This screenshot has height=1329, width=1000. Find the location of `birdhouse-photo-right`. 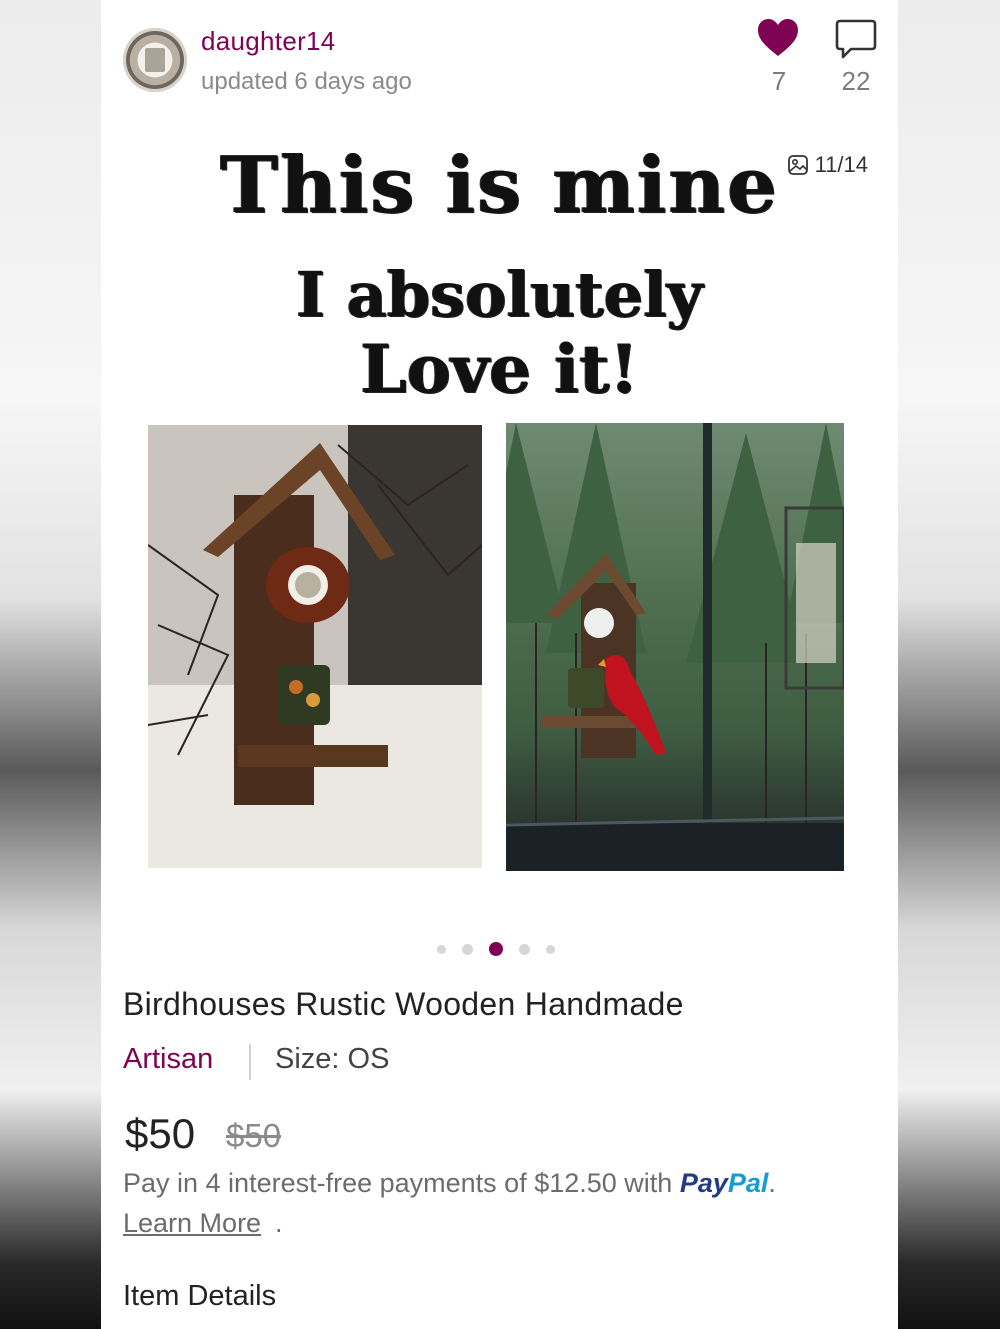

birdhouse-photo-right is located at coordinates (675, 647).